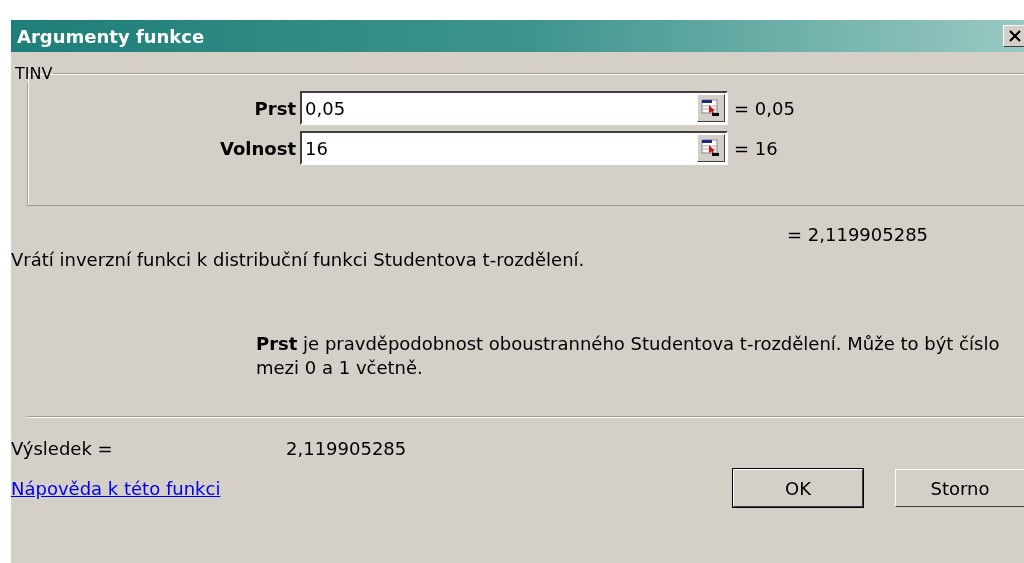 Image resolution: width=1024 pixels, height=563 pixels. Describe the element at coordinates (111, 36) in the screenshot. I see `window-title: Argumenty funkce` at that location.